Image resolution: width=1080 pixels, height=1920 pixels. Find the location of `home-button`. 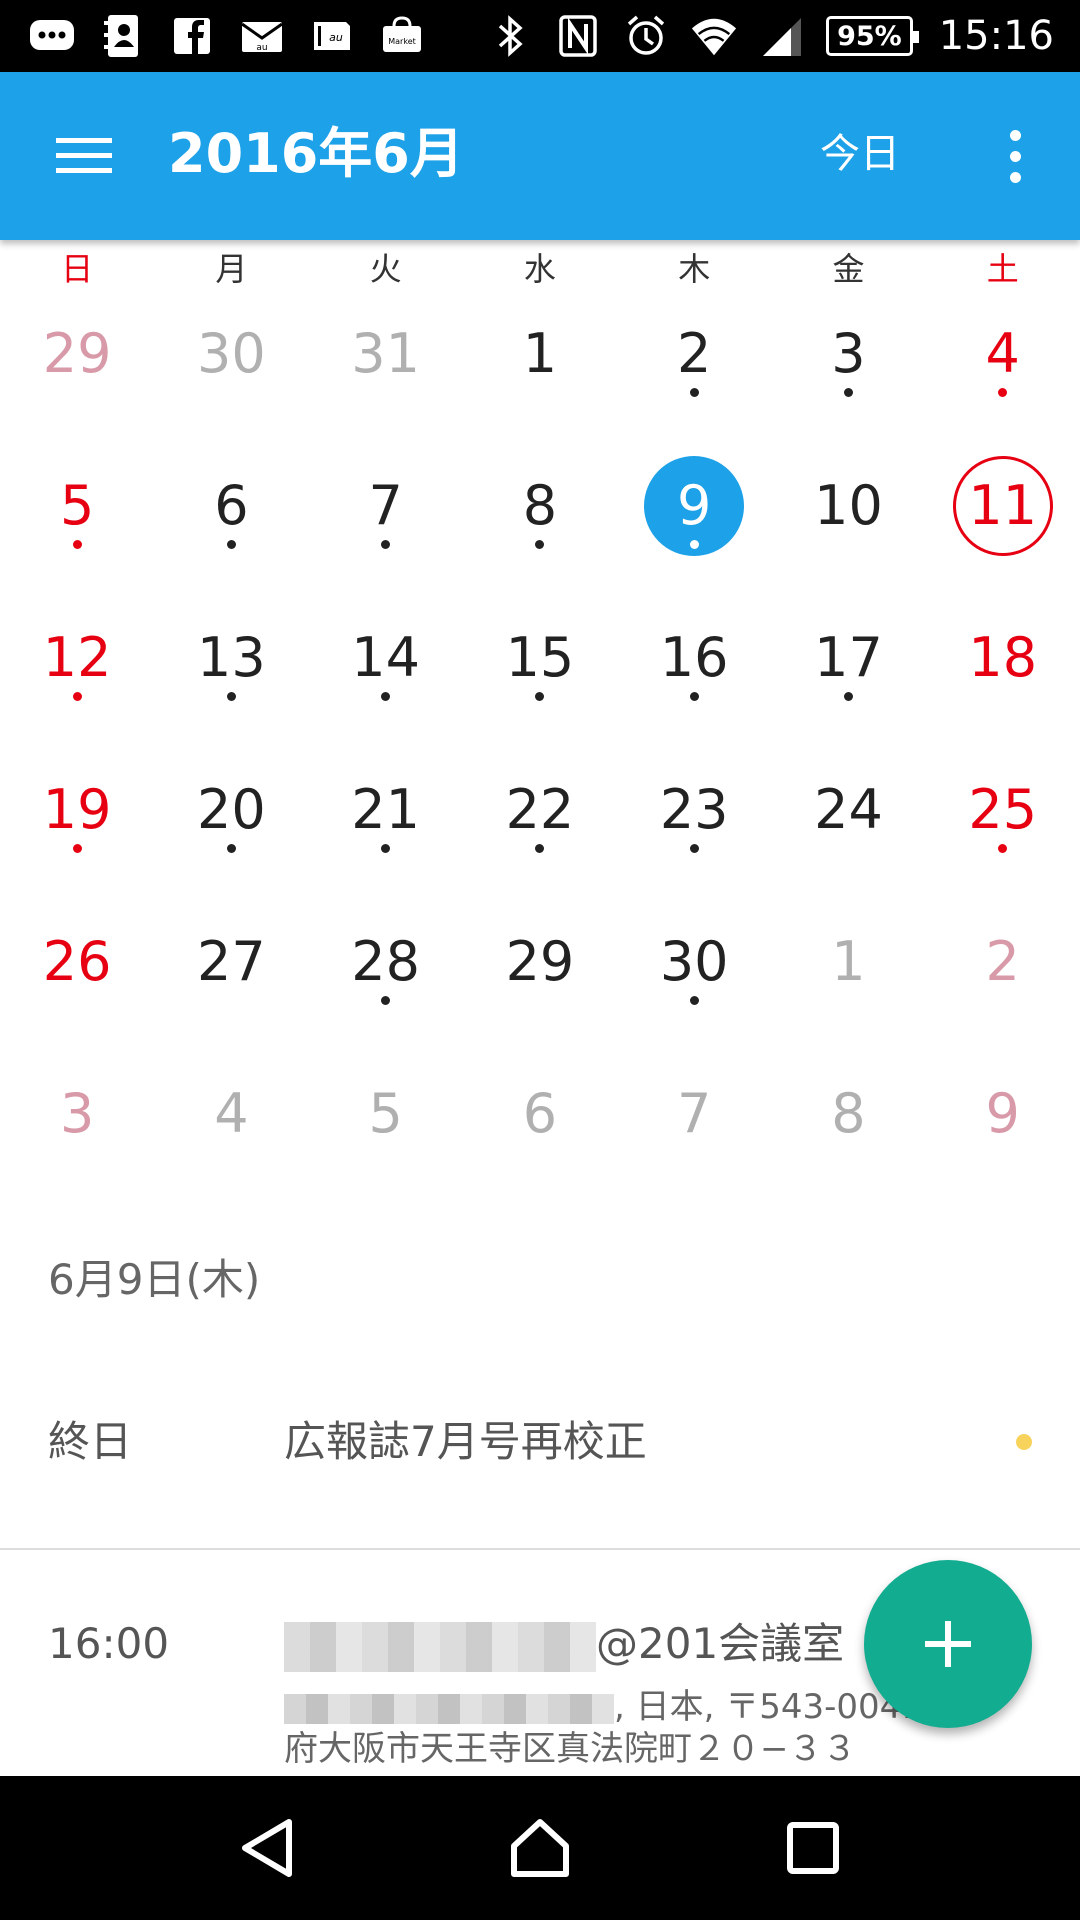

home-button is located at coordinates (540, 1848).